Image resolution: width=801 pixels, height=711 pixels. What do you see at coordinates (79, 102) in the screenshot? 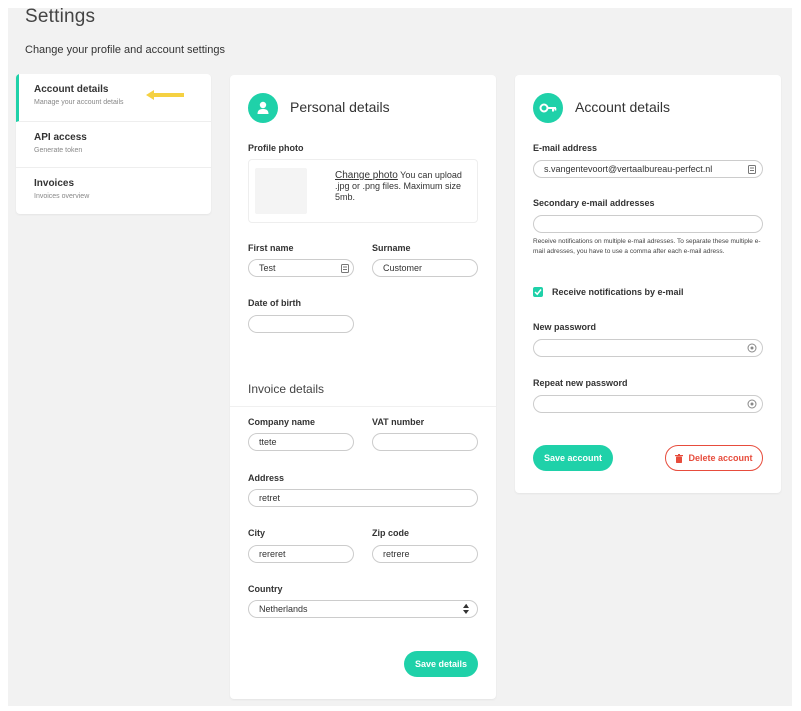
I see `sidebar-item-subtitle: Manage your account details` at bounding box center [79, 102].